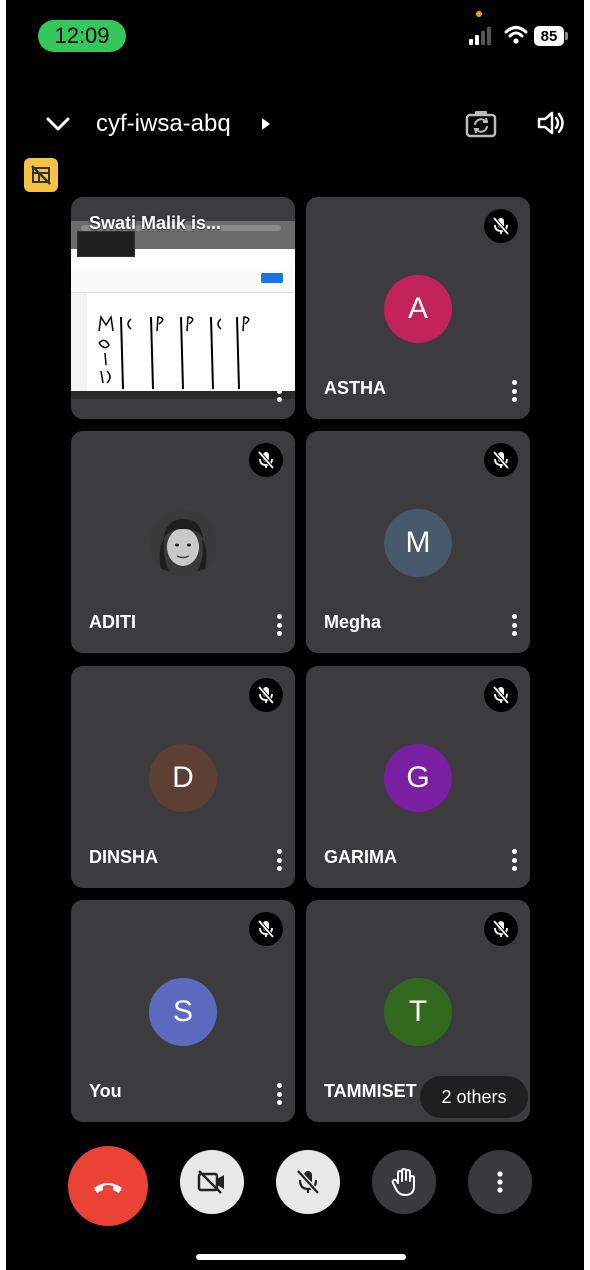 The height and width of the screenshot is (1270, 590). I want to click on battery-level: 85, so click(549, 36).